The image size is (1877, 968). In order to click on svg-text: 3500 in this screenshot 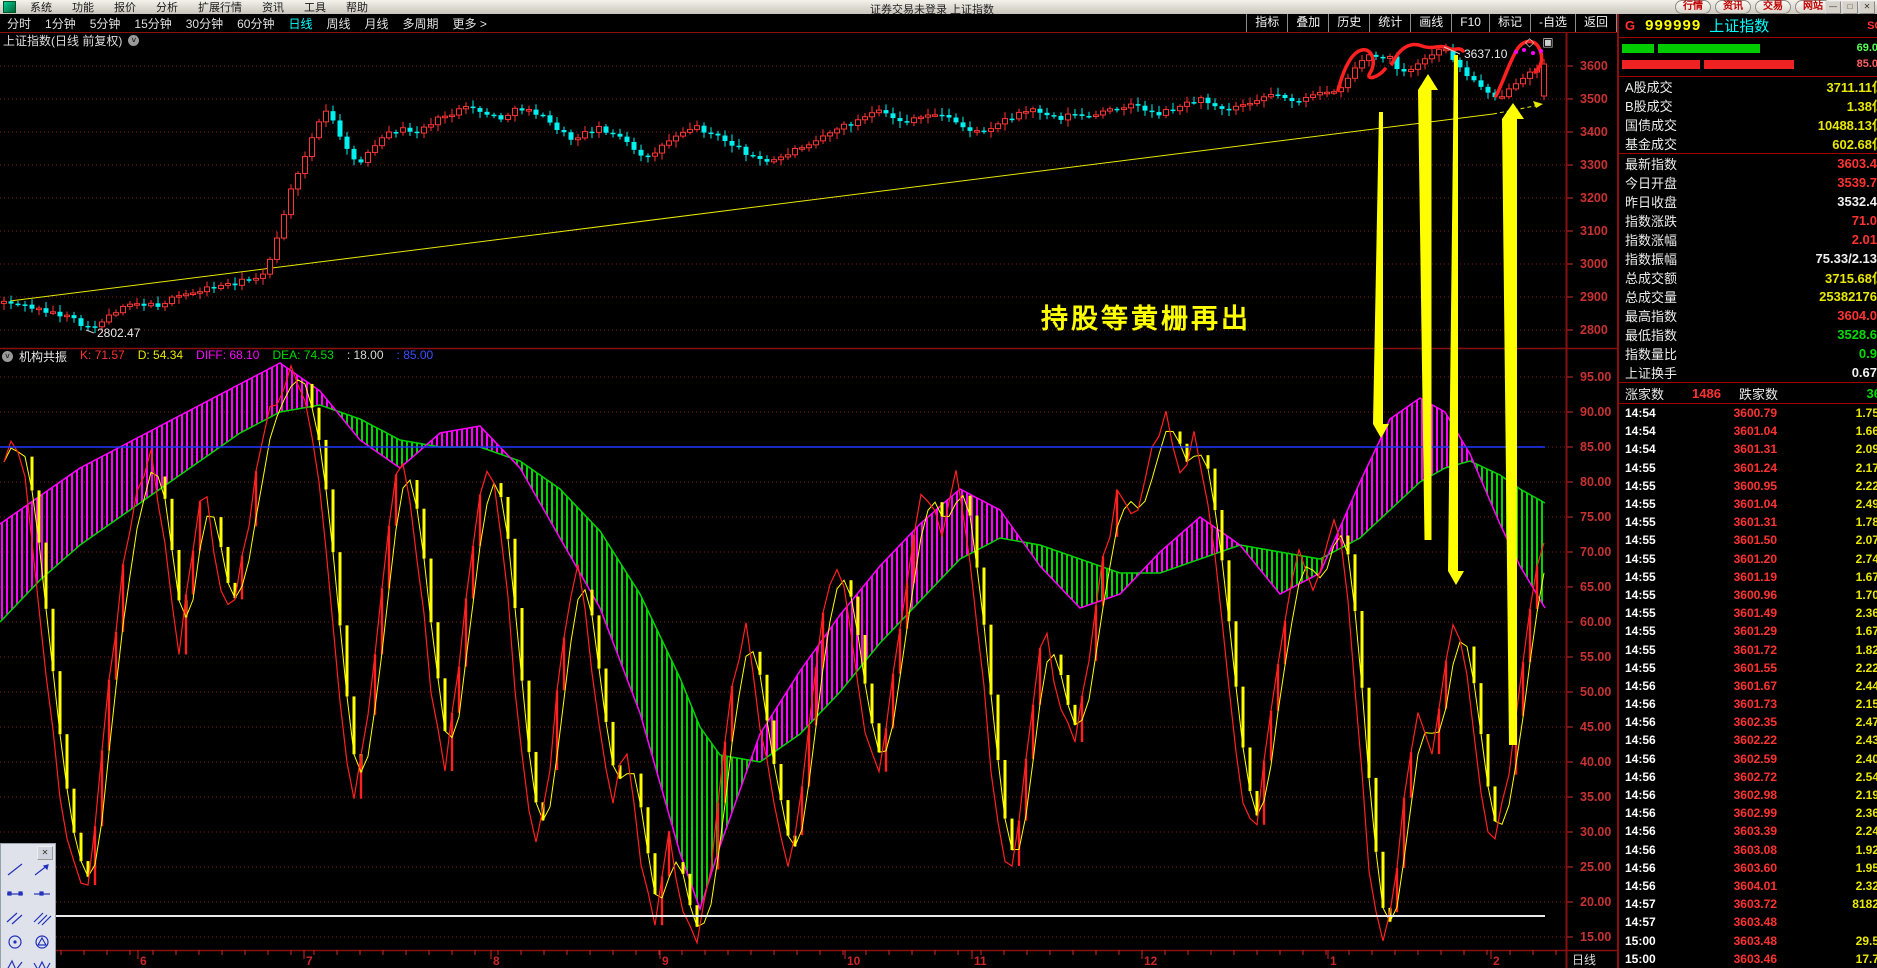, I will do `click(1594, 99)`.